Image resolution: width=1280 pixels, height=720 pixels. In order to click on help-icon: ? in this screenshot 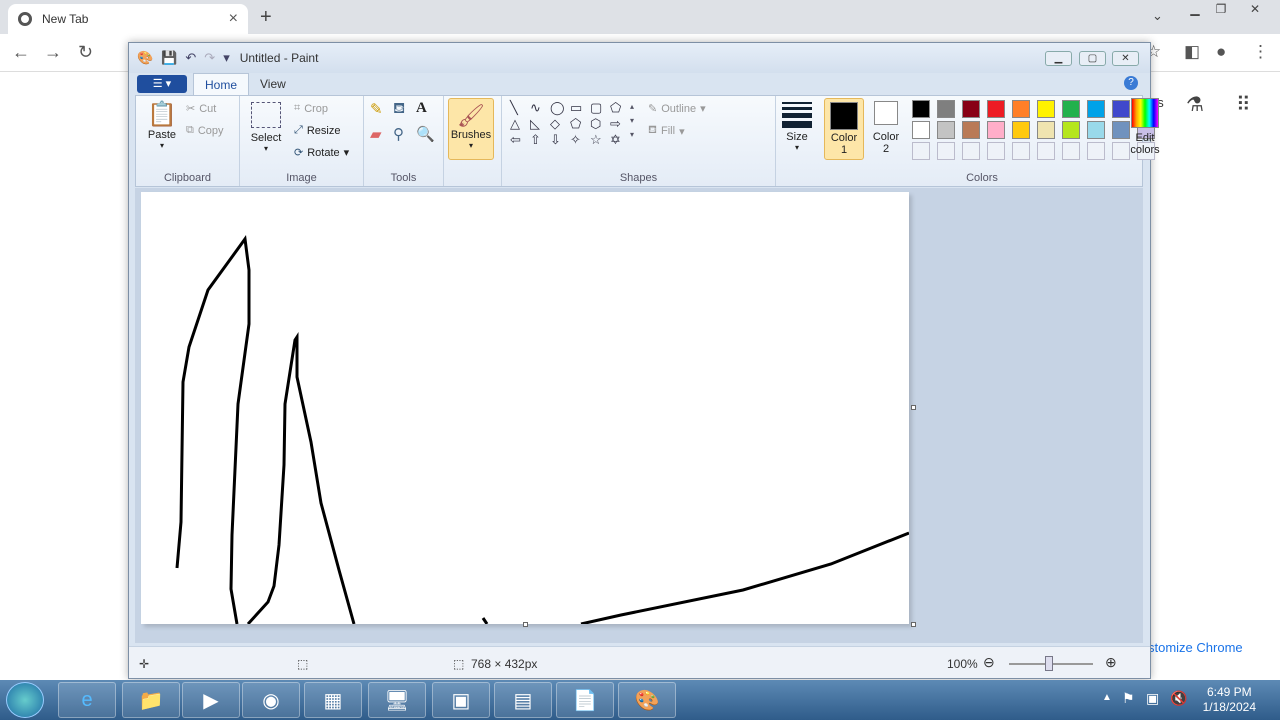, I will do `click(1131, 83)`.